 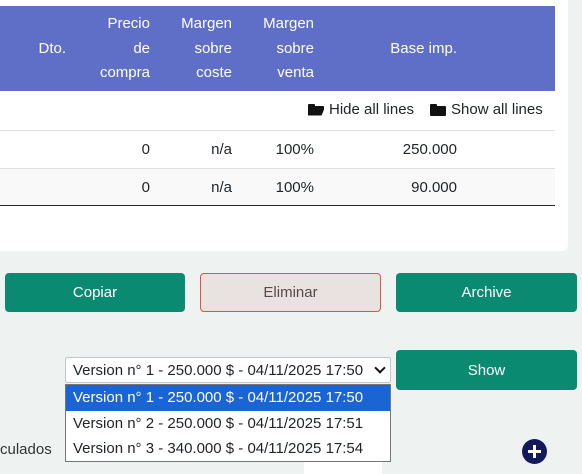 What do you see at coordinates (290, 292) in the screenshot?
I see `delete-button: Eliminar` at bounding box center [290, 292].